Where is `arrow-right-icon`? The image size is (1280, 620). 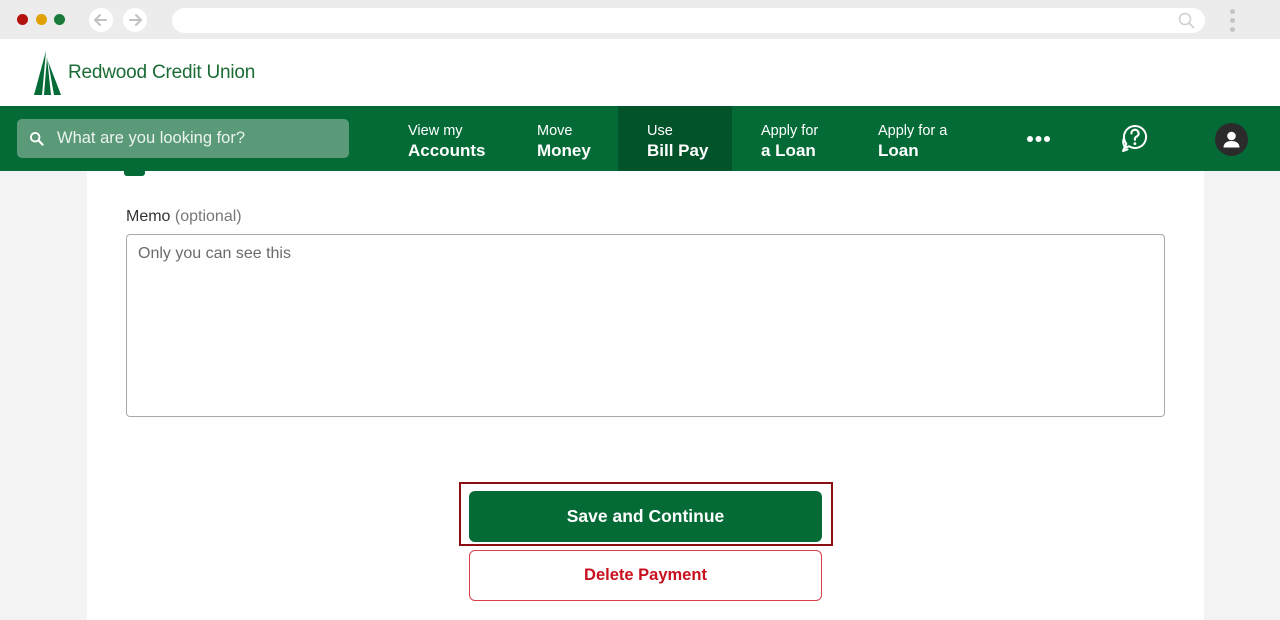
arrow-right-icon is located at coordinates (135, 20).